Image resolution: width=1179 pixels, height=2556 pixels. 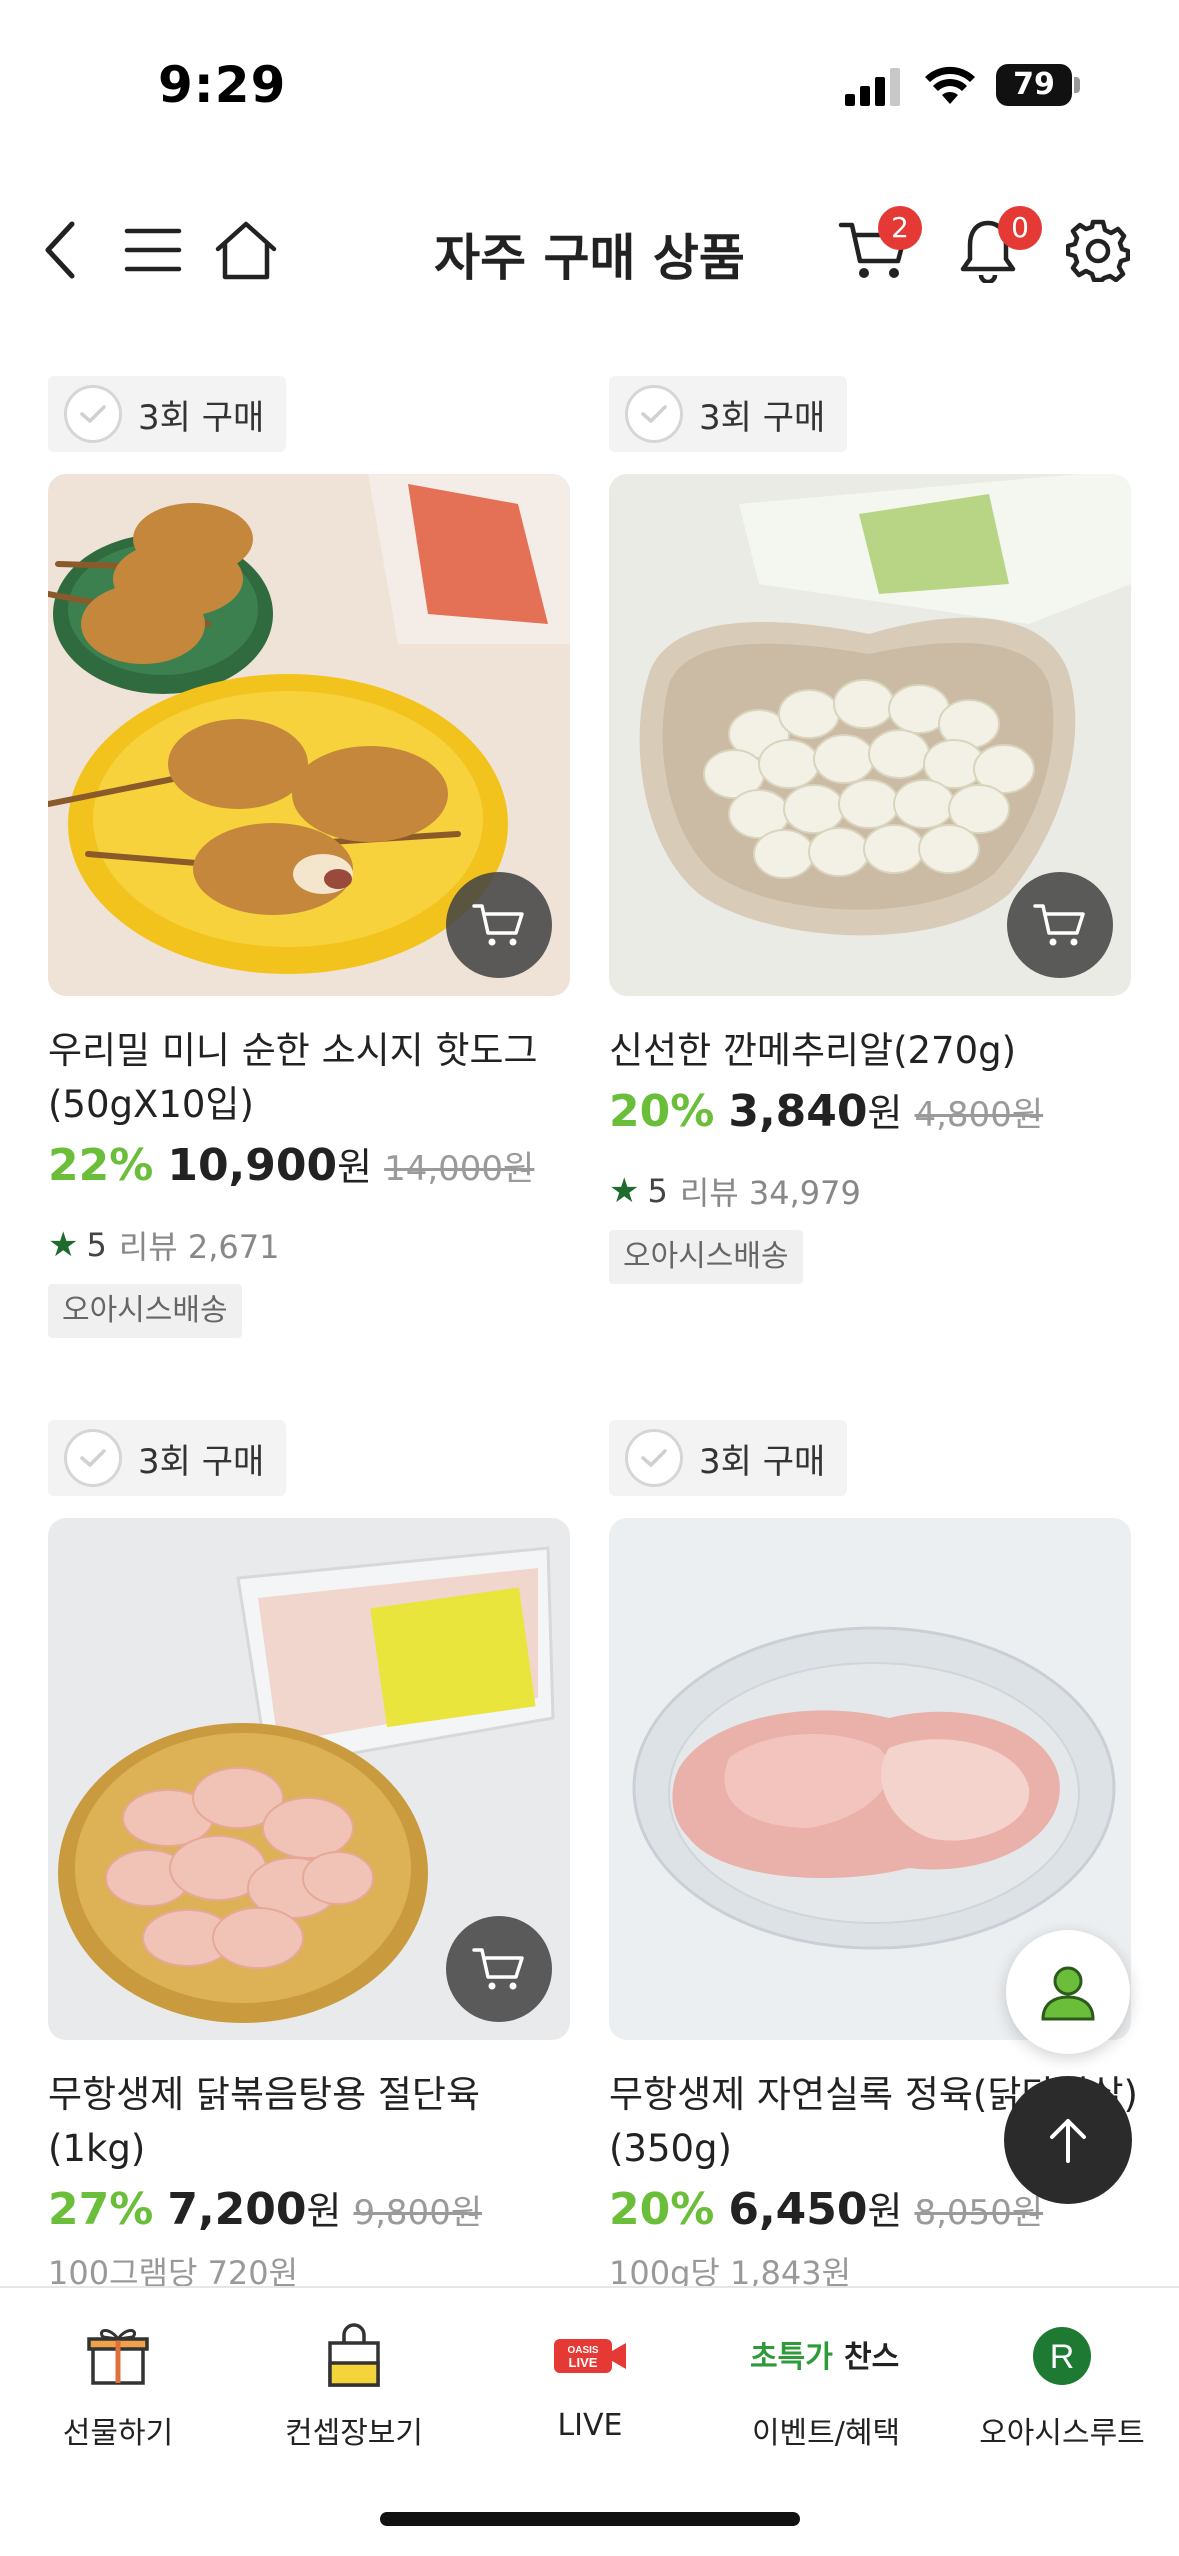 What do you see at coordinates (418, 2213) in the screenshot?
I see `original-price: 9,800원` at bounding box center [418, 2213].